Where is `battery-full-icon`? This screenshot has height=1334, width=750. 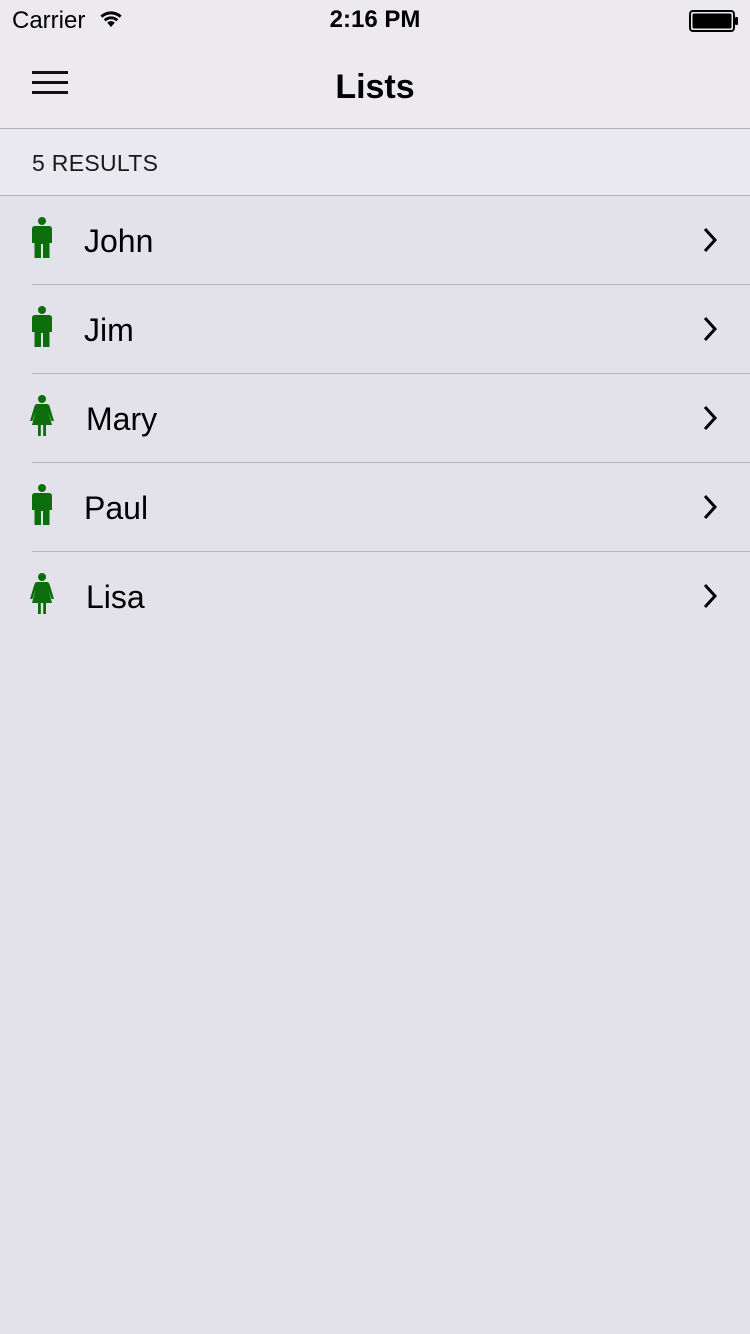 battery-full-icon is located at coordinates (714, 21).